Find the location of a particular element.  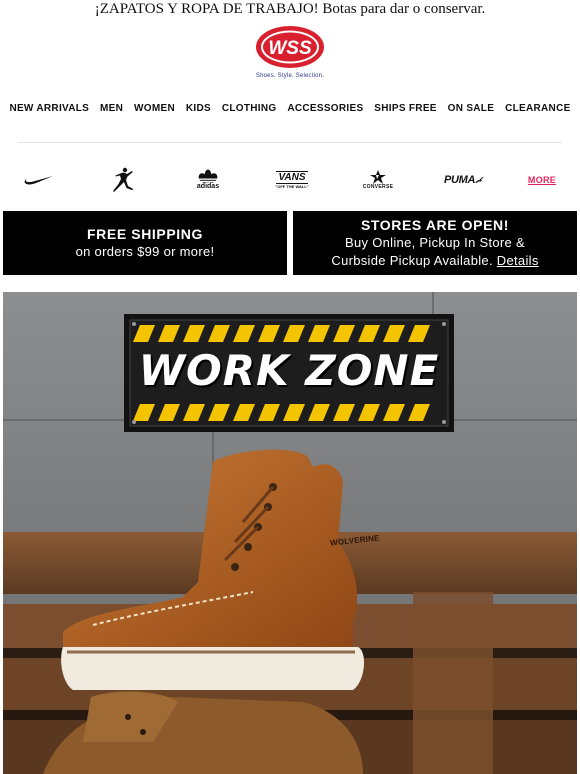

more-brands-link: MORE is located at coordinates (542, 180).